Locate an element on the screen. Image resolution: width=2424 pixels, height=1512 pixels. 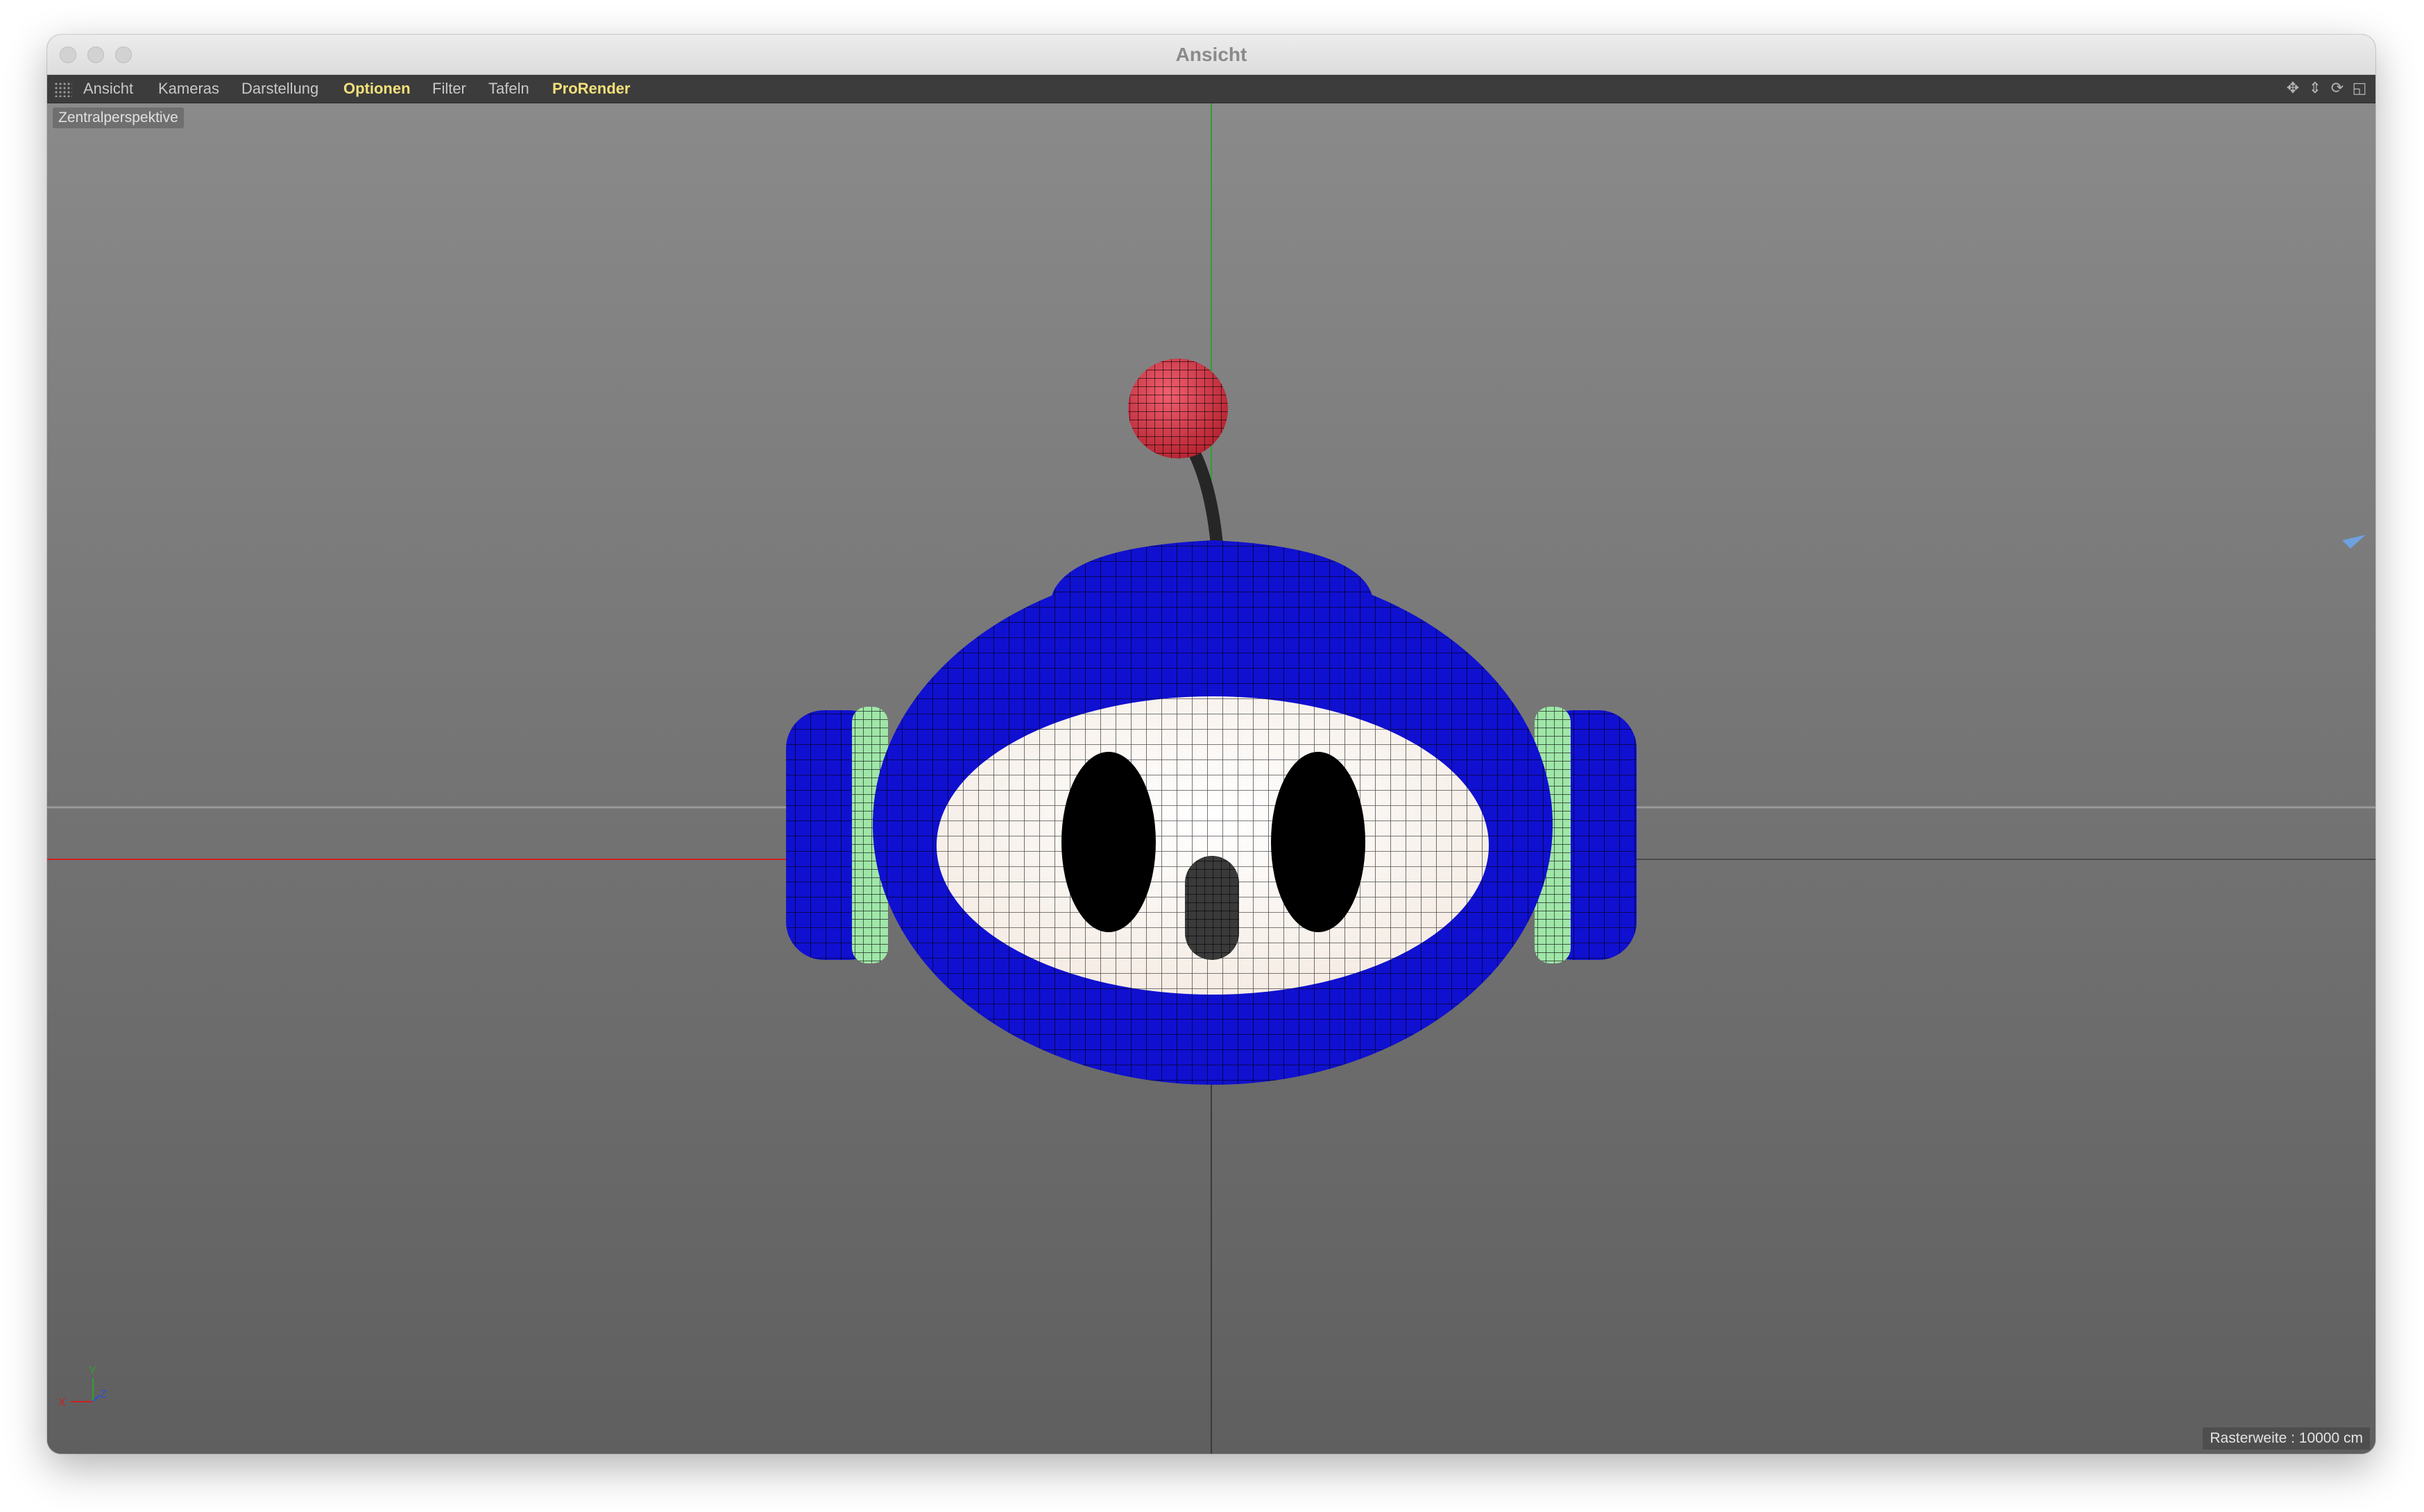
window-title: Ansicht is located at coordinates (1211, 55).